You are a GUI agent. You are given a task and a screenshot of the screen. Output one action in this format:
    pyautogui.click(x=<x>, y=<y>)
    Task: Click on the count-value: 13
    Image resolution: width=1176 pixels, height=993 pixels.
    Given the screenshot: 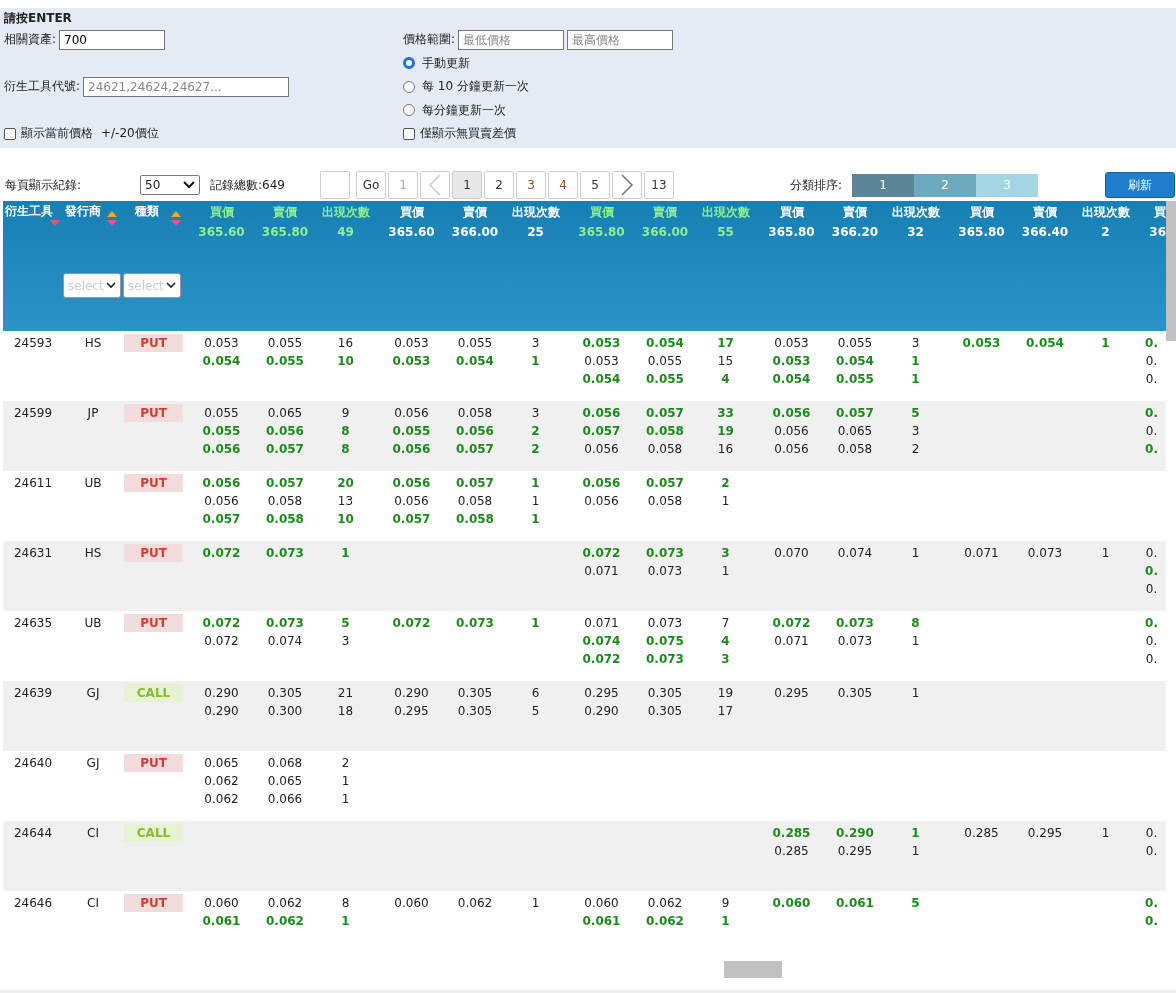 What is the action you would take?
    pyautogui.click(x=345, y=501)
    